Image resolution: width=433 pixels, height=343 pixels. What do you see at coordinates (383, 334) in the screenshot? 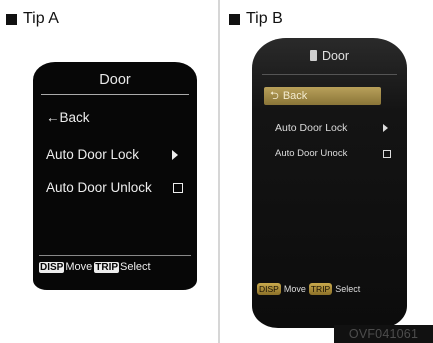
I see `figure-code: OVF041061` at bounding box center [383, 334].